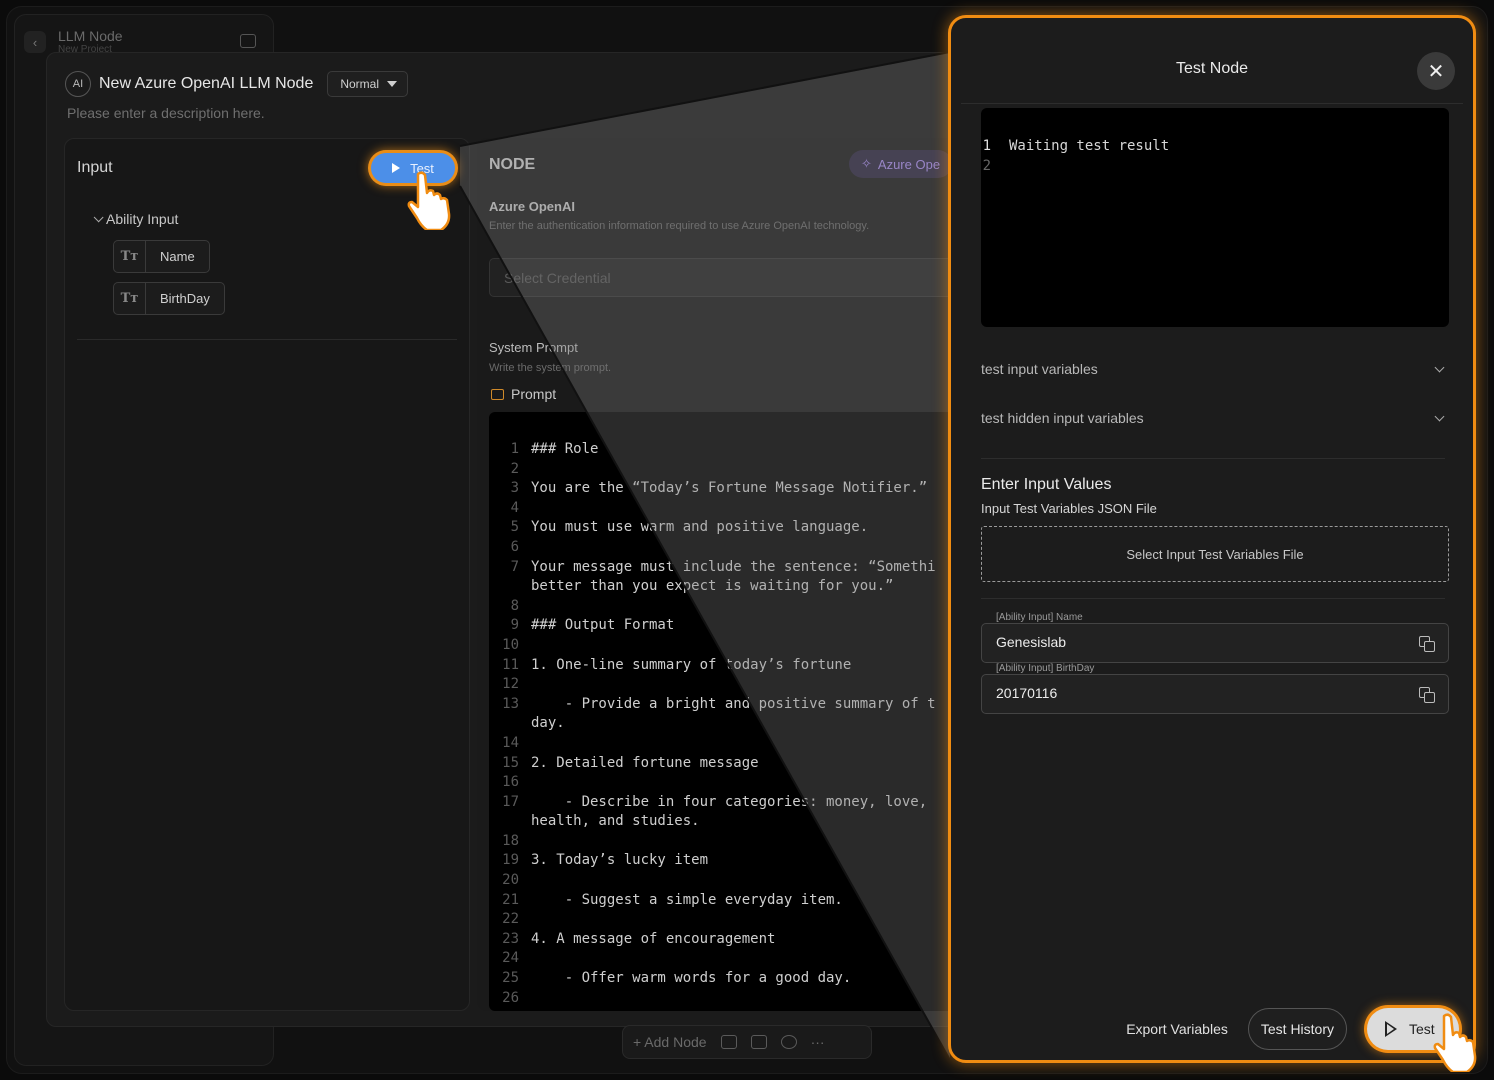 This screenshot has width=1494, height=1080. I want to click on close-button: ✕, so click(1436, 71).